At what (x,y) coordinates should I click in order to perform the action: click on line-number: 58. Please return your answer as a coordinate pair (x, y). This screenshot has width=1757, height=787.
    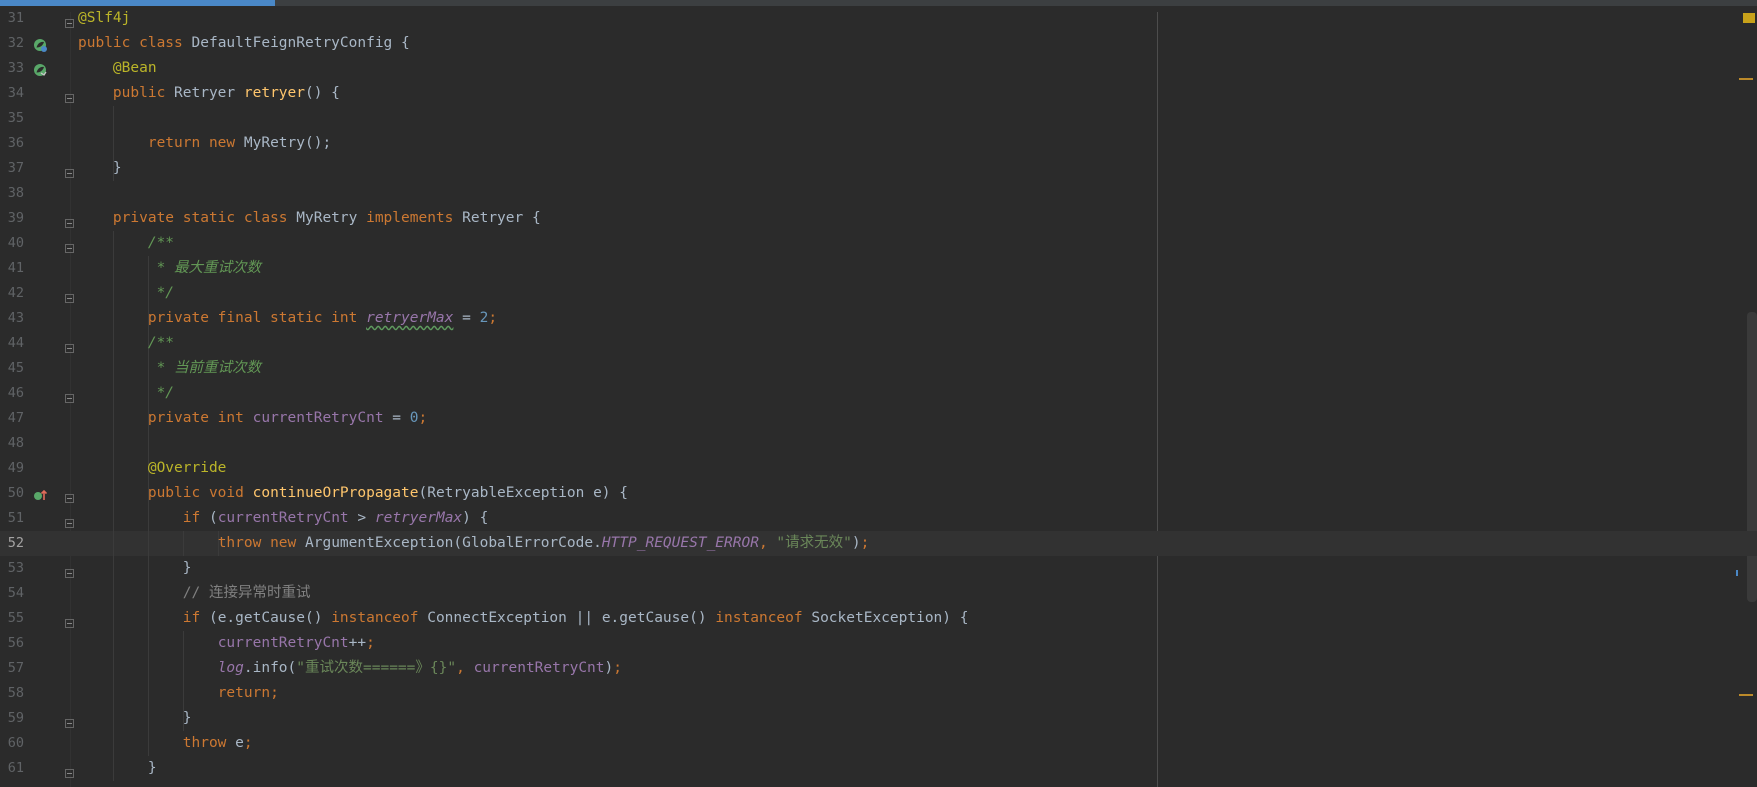
    Looking at the image, I should click on (12, 693).